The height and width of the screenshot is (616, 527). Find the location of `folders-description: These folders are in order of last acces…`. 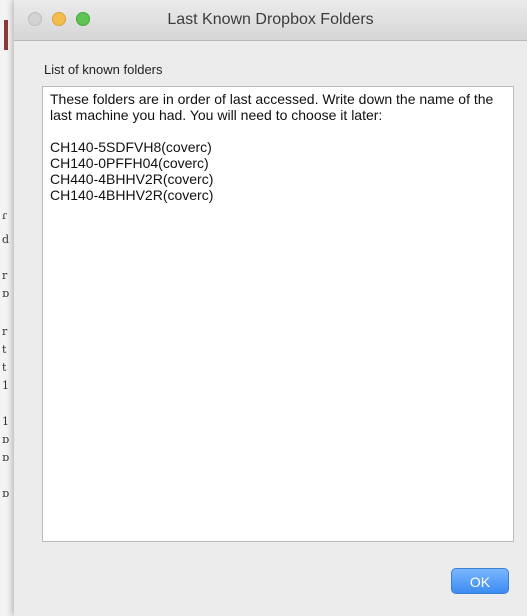

folders-description: These folders are in order of last acces… is located at coordinates (272, 107).